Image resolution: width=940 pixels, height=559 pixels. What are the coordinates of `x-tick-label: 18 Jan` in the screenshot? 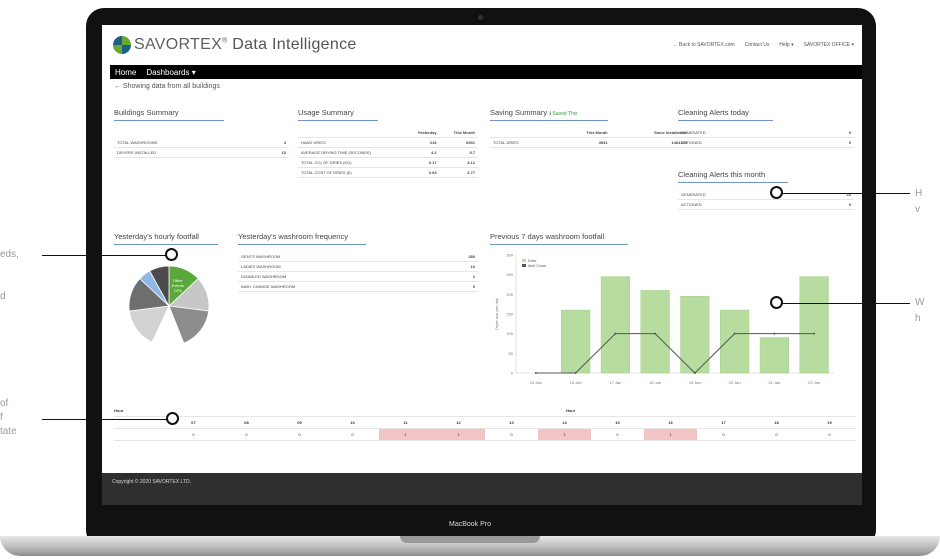 It's located at (655, 382).